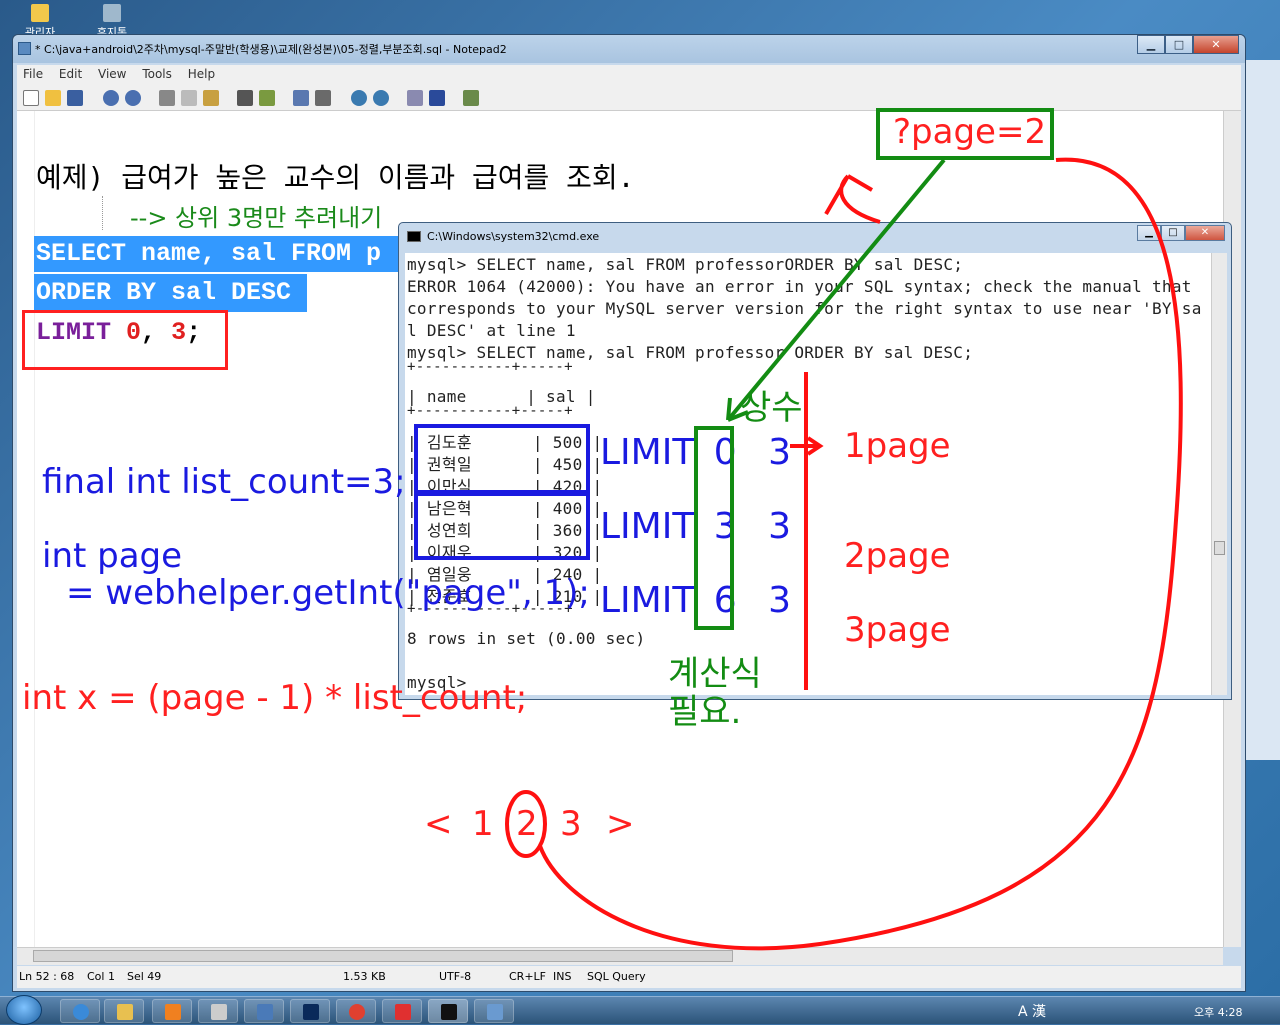 Image resolution: width=1280 pixels, height=1025 pixels. What do you see at coordinates (714, 528) in the screenshot?
I see `offset-highlight-box` at bounding box center [714, 528].